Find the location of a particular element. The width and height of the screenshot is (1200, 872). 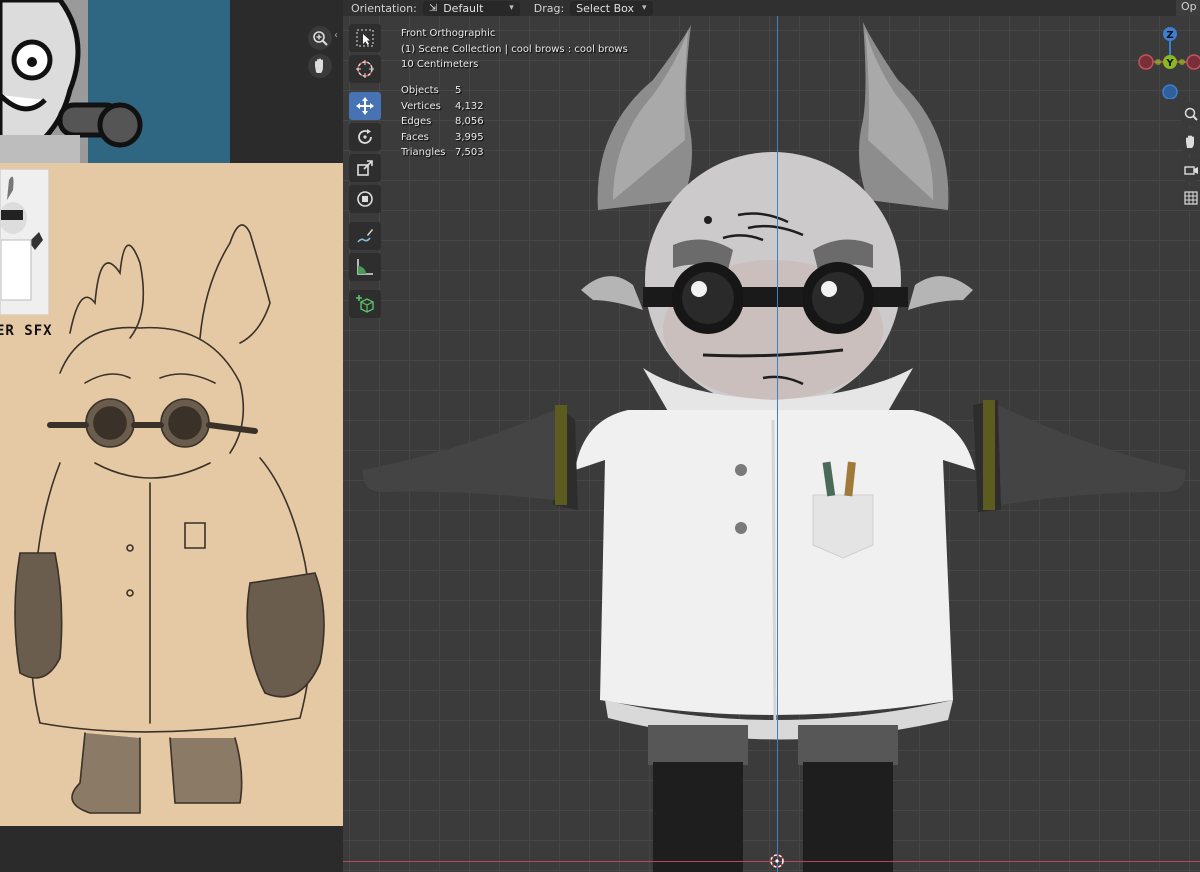

cursor-icon is located at coordinates (365, 69).